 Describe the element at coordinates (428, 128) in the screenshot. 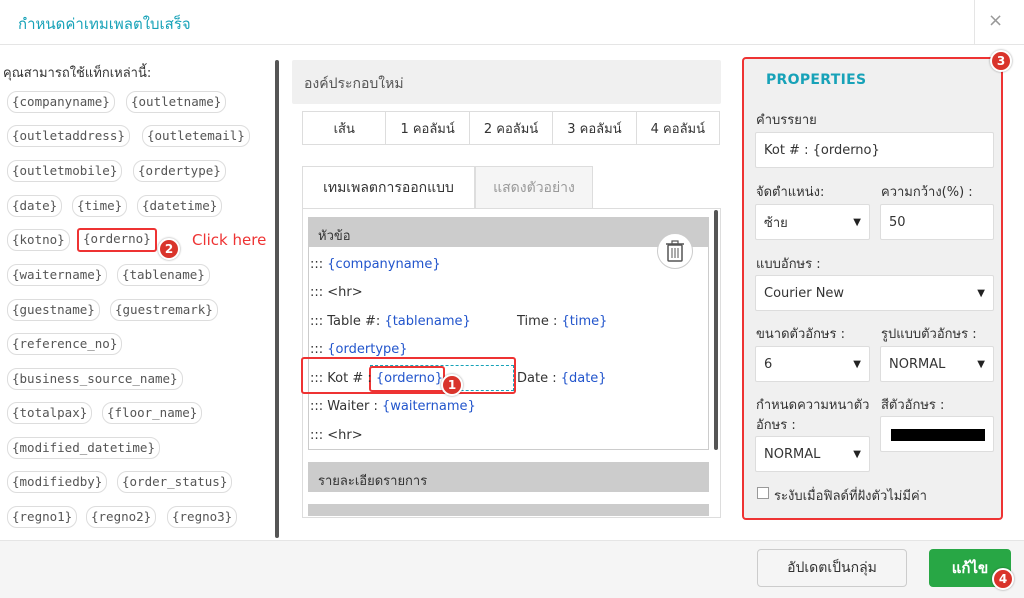

I see `one-column-button: 1 คอลัมน์` at that location.